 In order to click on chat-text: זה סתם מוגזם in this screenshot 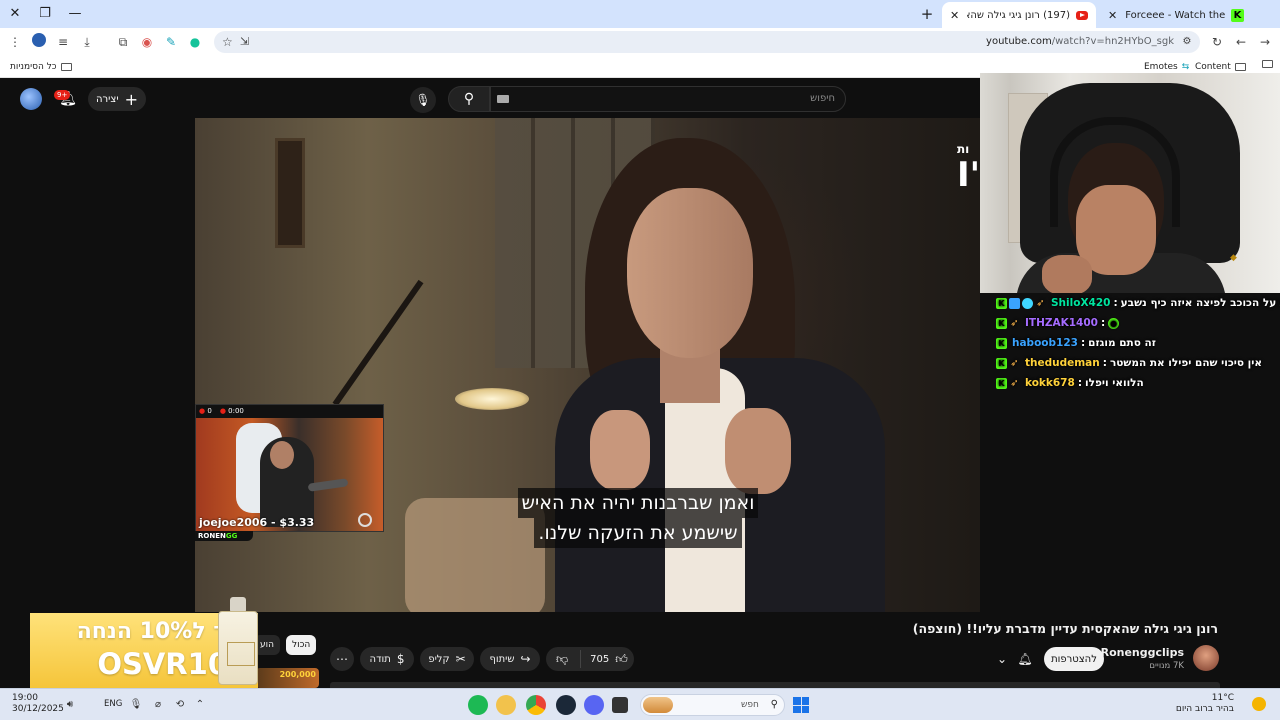, I will do `click(1122, 343)`.